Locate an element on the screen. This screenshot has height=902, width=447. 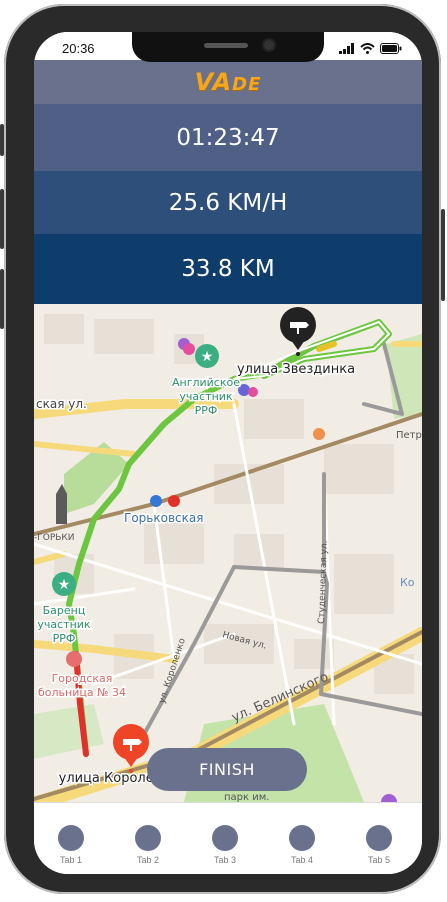
poi-barents-label-1: Баренц is located at coordinates (64, 610).